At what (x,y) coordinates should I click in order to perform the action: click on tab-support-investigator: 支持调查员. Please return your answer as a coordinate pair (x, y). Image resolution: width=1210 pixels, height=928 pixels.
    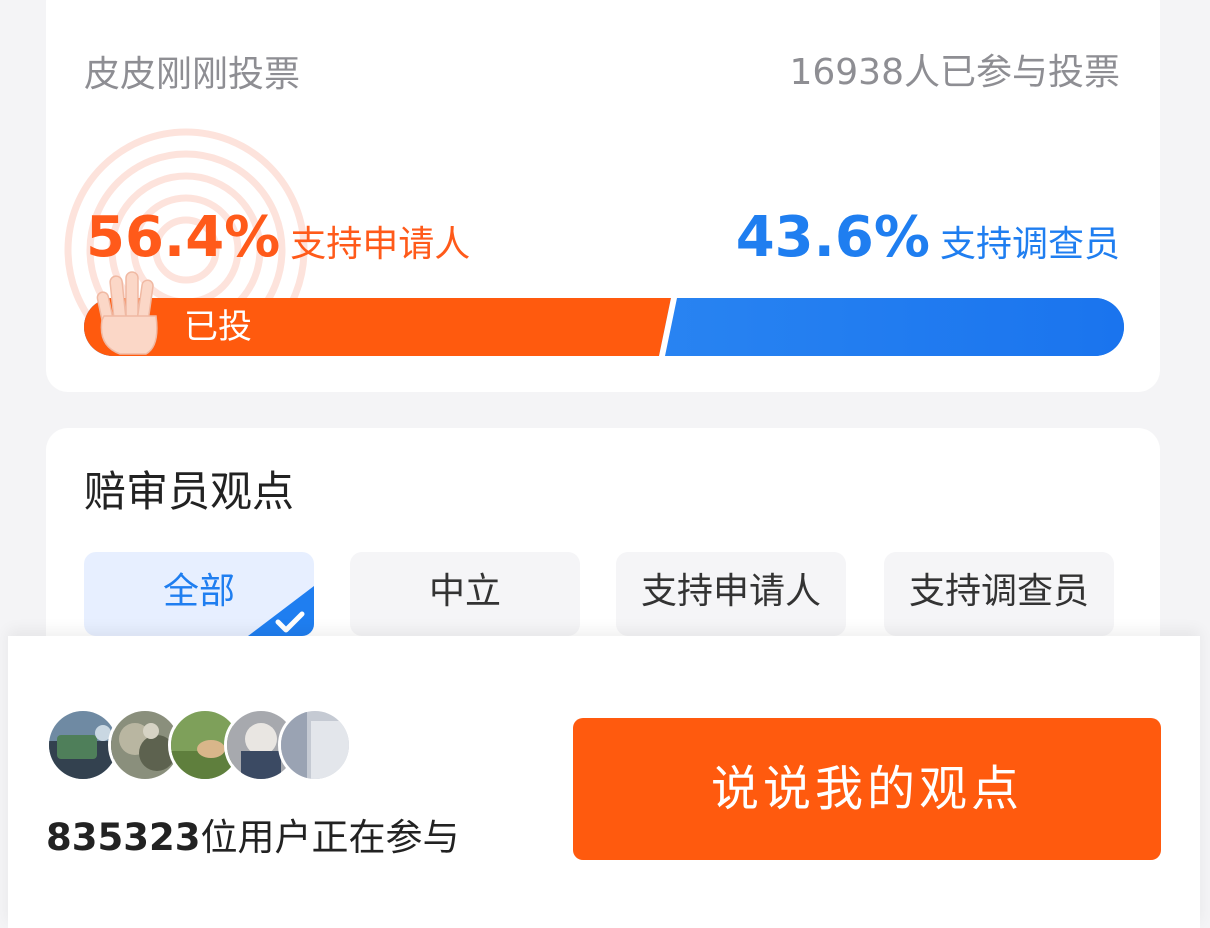
    Looking at the image, I should click on (999, 594).